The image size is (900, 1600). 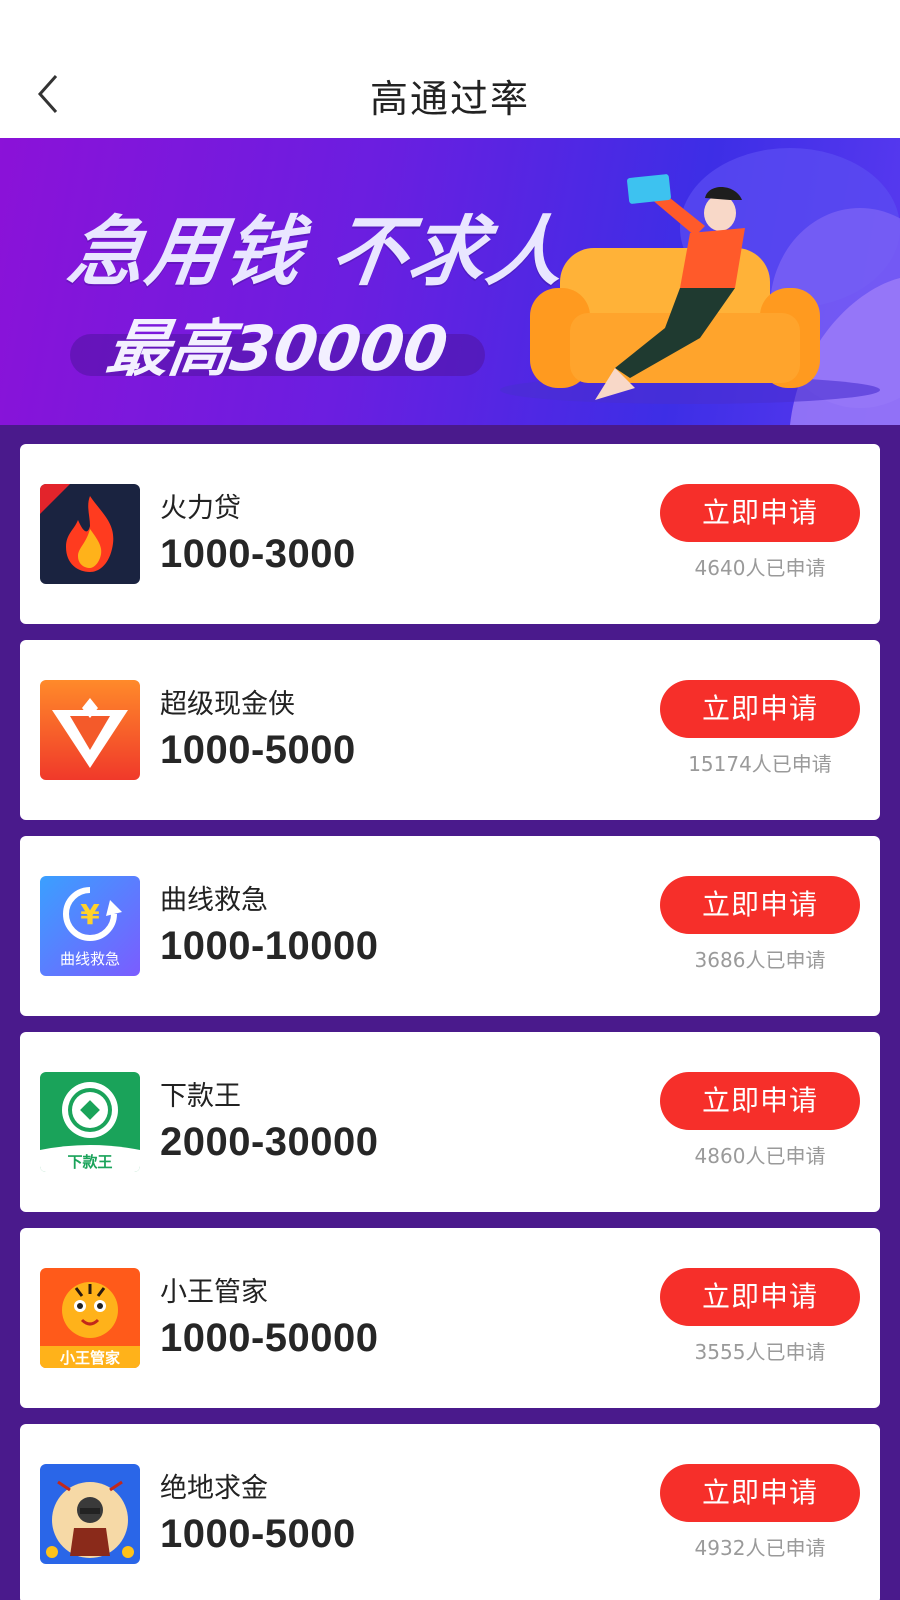 I want to click on flame-icon, so click(x=90, y=534).